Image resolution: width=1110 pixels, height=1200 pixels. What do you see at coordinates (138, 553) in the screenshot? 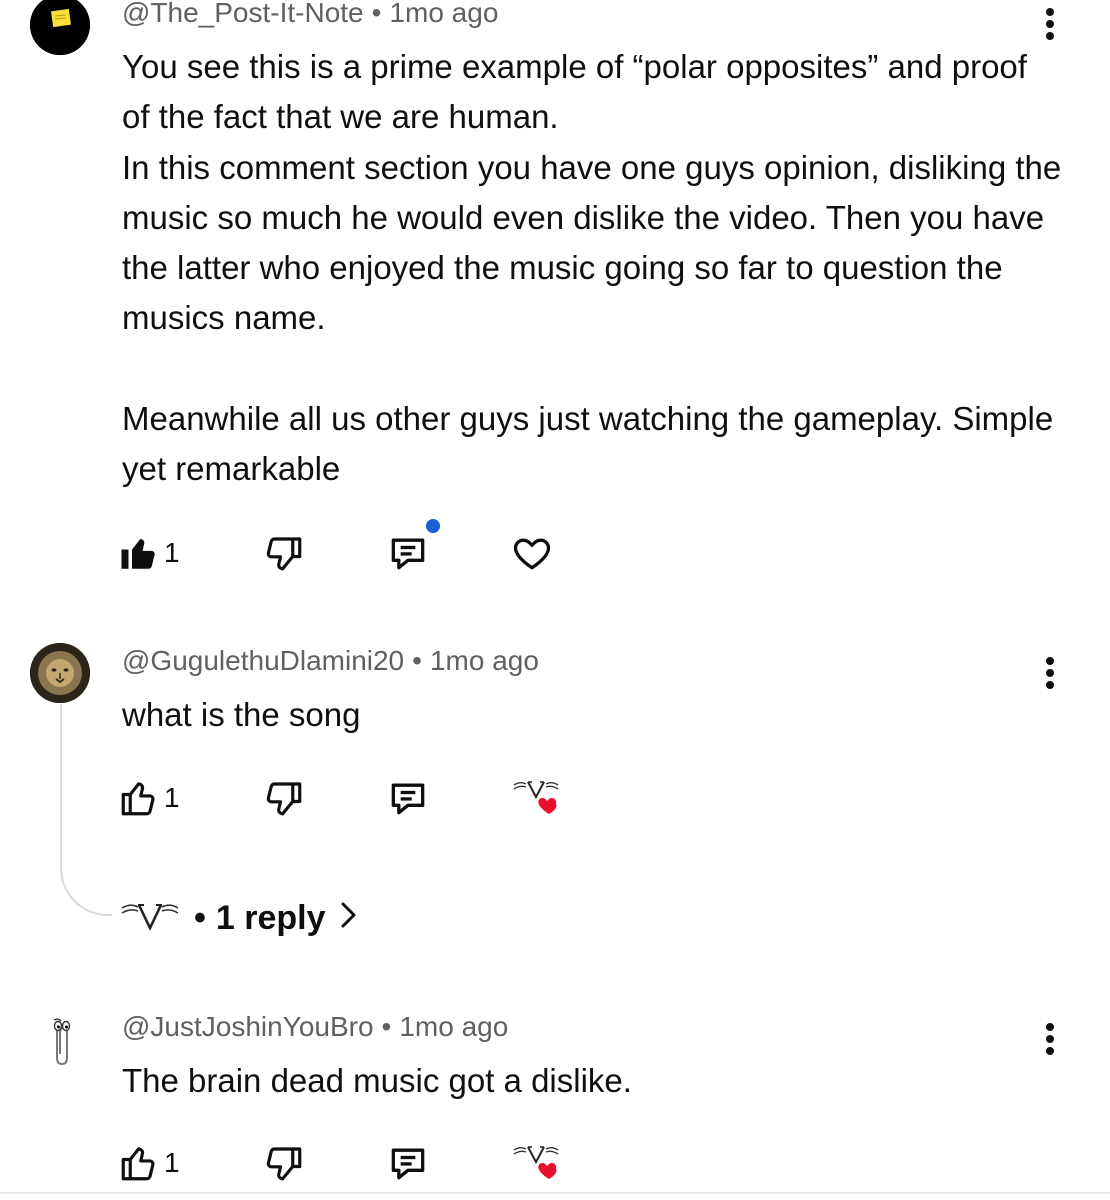
I see `thumbs-up-filled-icon` at bounding box center [138, 553].